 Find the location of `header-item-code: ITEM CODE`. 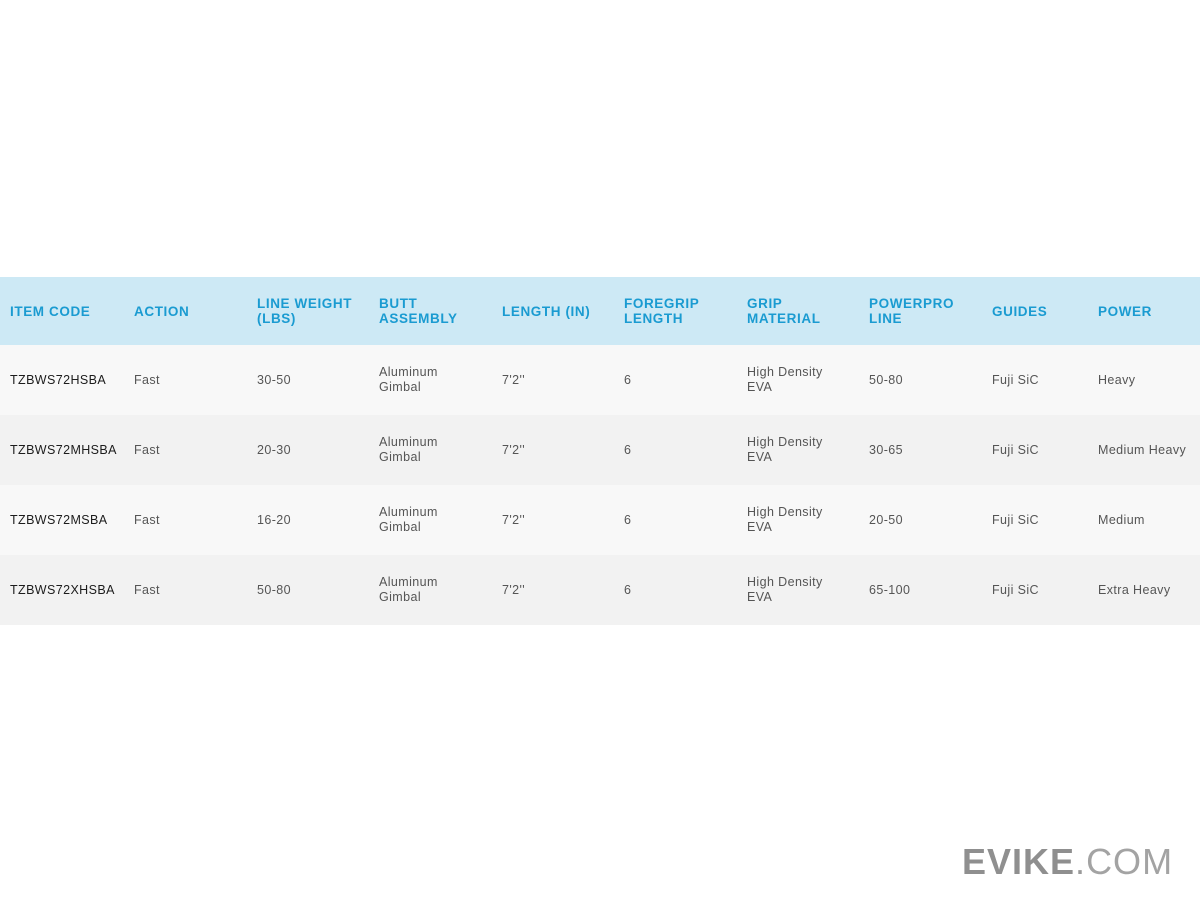

header-item-code: ITEM CODE is located at coordinates (50, 311).